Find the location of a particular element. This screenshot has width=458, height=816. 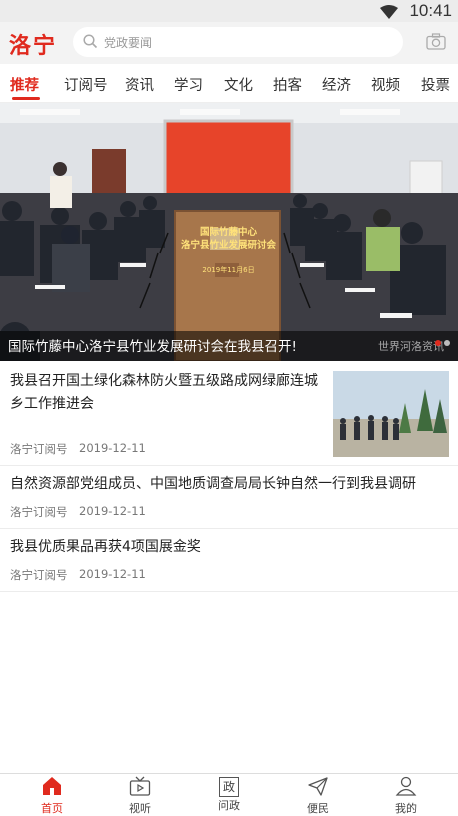

hero-banner-text: 国际竹藤中心 洛宁县竹业发展研讨会 2019年11月6日 is located at coordinates (228, 251).